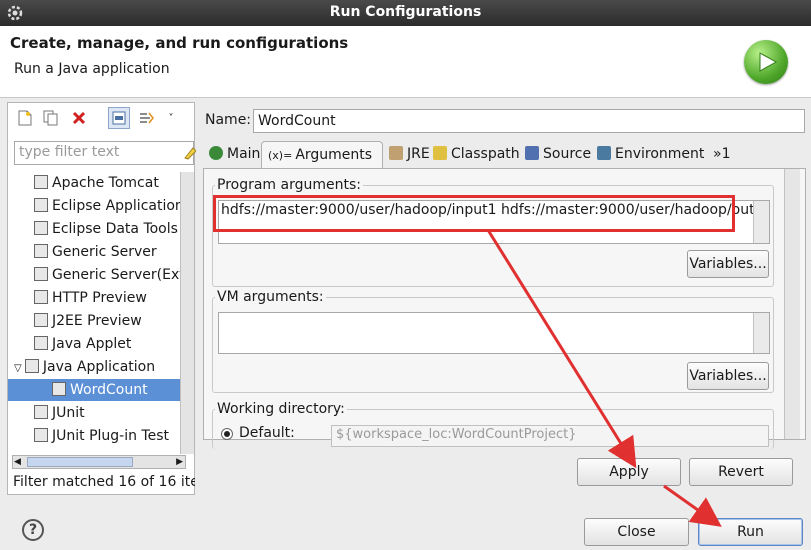 This screenshot has height=550, width=811. I want to click on arrow-to-apply, so click(561, 349).